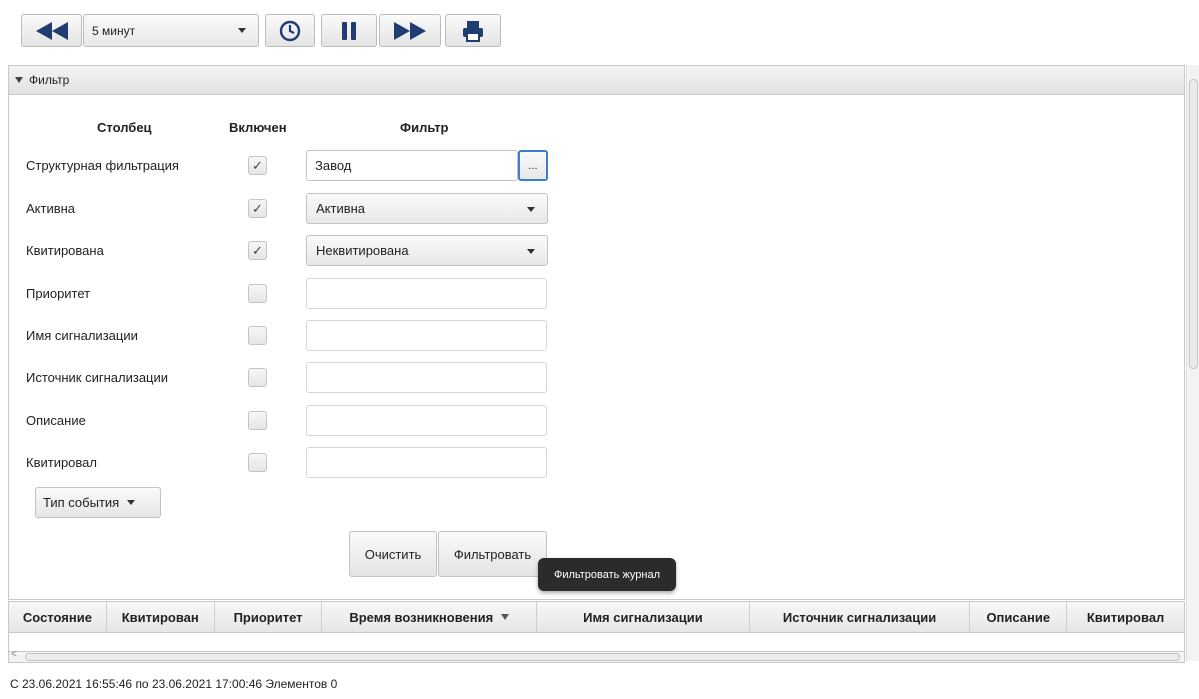 This screenshot has height=699, width=1199. Describe the element at coordinates (58, 293) in the screenshot. I see `row-label-priority: Приоритет` at that location.